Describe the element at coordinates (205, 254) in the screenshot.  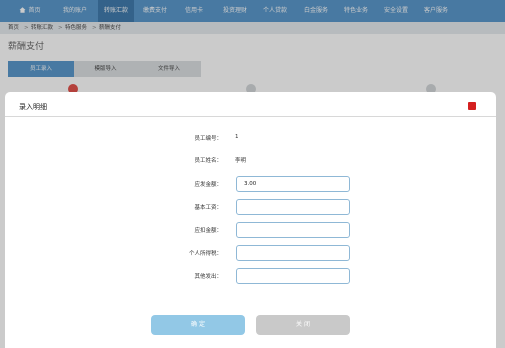
I see `income-tax-label: 个人所得税：` at that location.